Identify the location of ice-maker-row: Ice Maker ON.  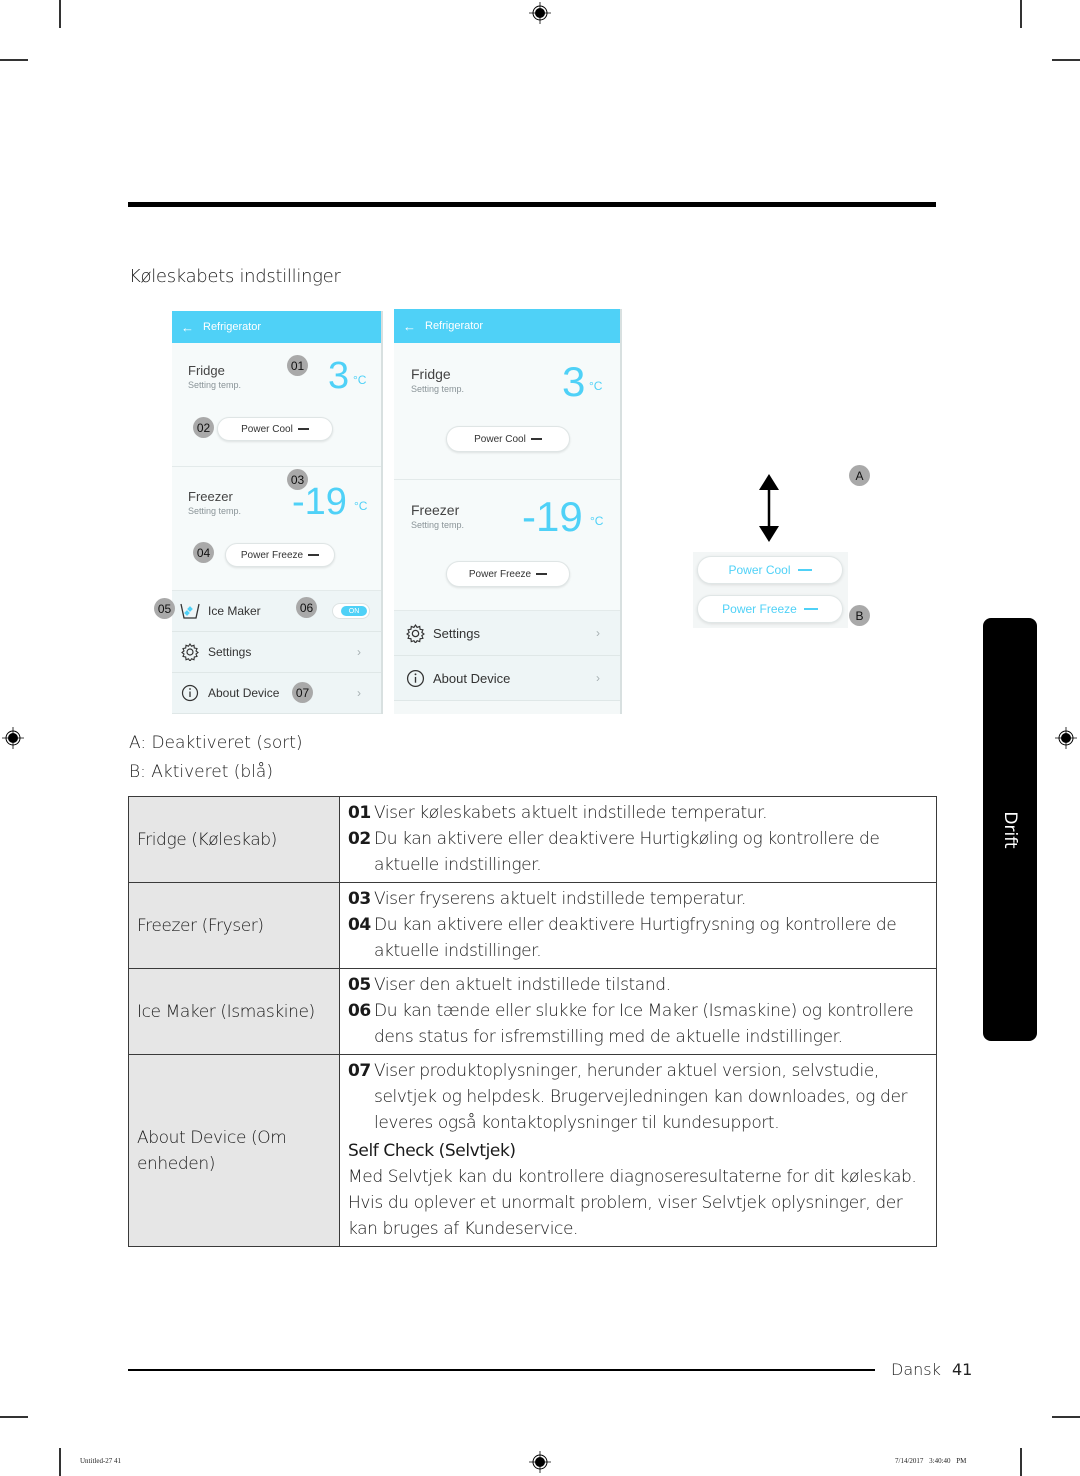
(276, 611).